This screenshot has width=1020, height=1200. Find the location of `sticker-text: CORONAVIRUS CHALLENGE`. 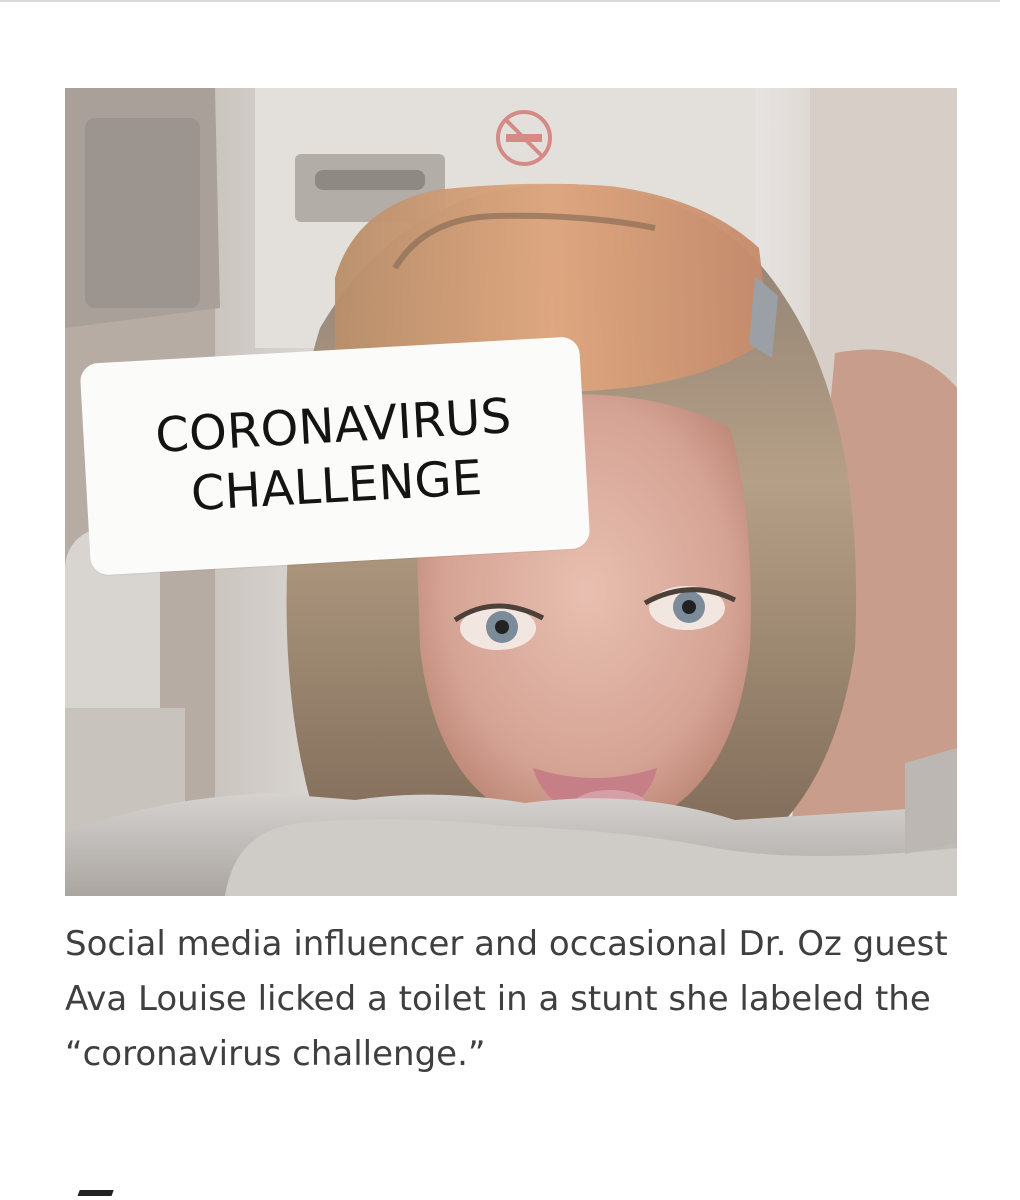

sticker-text: CORONAVIRUS CHALLENGE is located at coordinates (333, 455).